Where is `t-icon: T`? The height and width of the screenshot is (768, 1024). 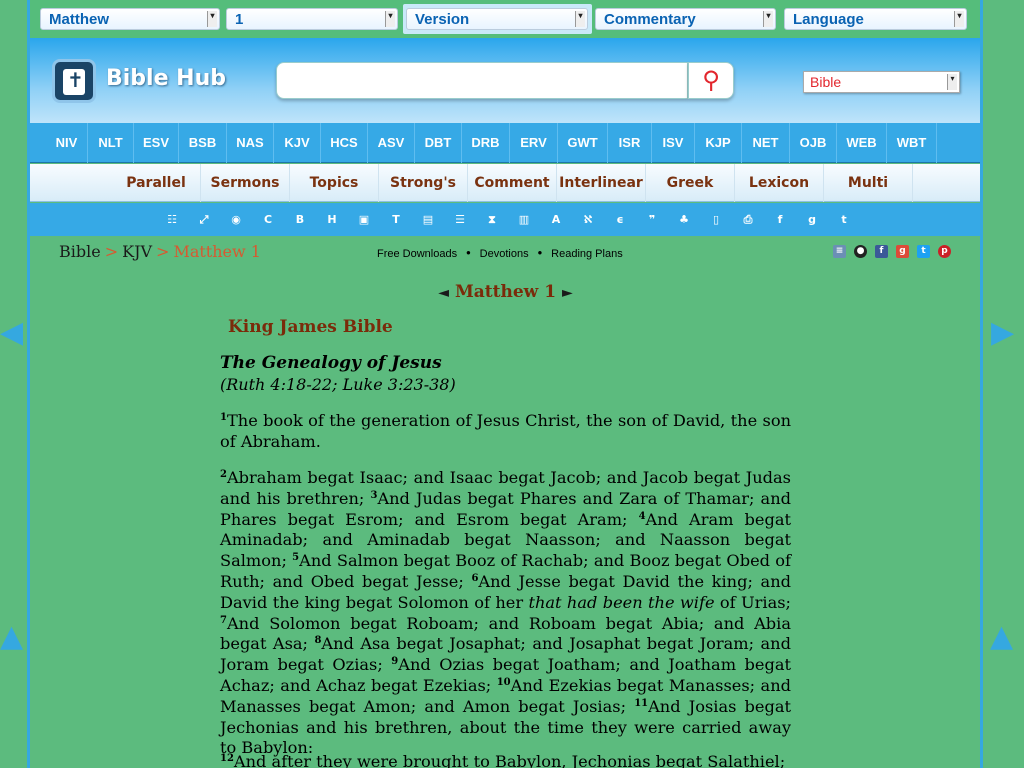 t-icon: T is located at coordinates (396, 219).